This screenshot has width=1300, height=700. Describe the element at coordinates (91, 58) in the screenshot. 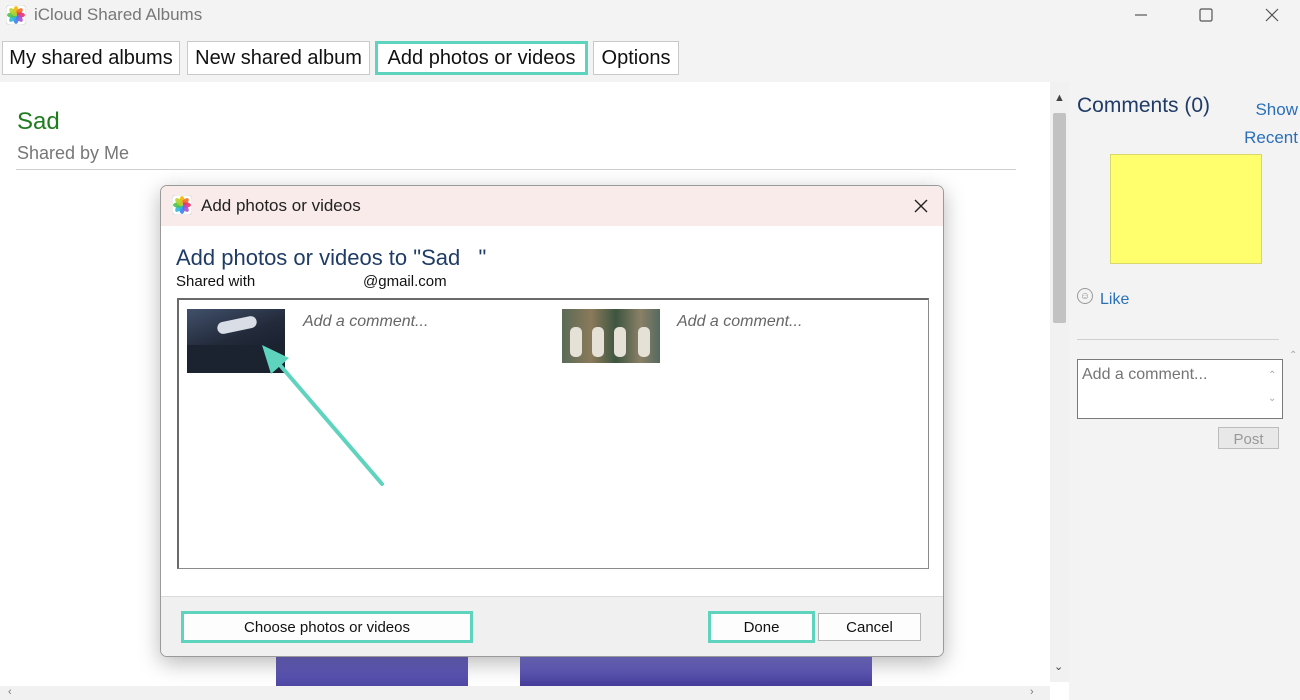

I see `my-shared-albums-button: My shared albums` at that location.